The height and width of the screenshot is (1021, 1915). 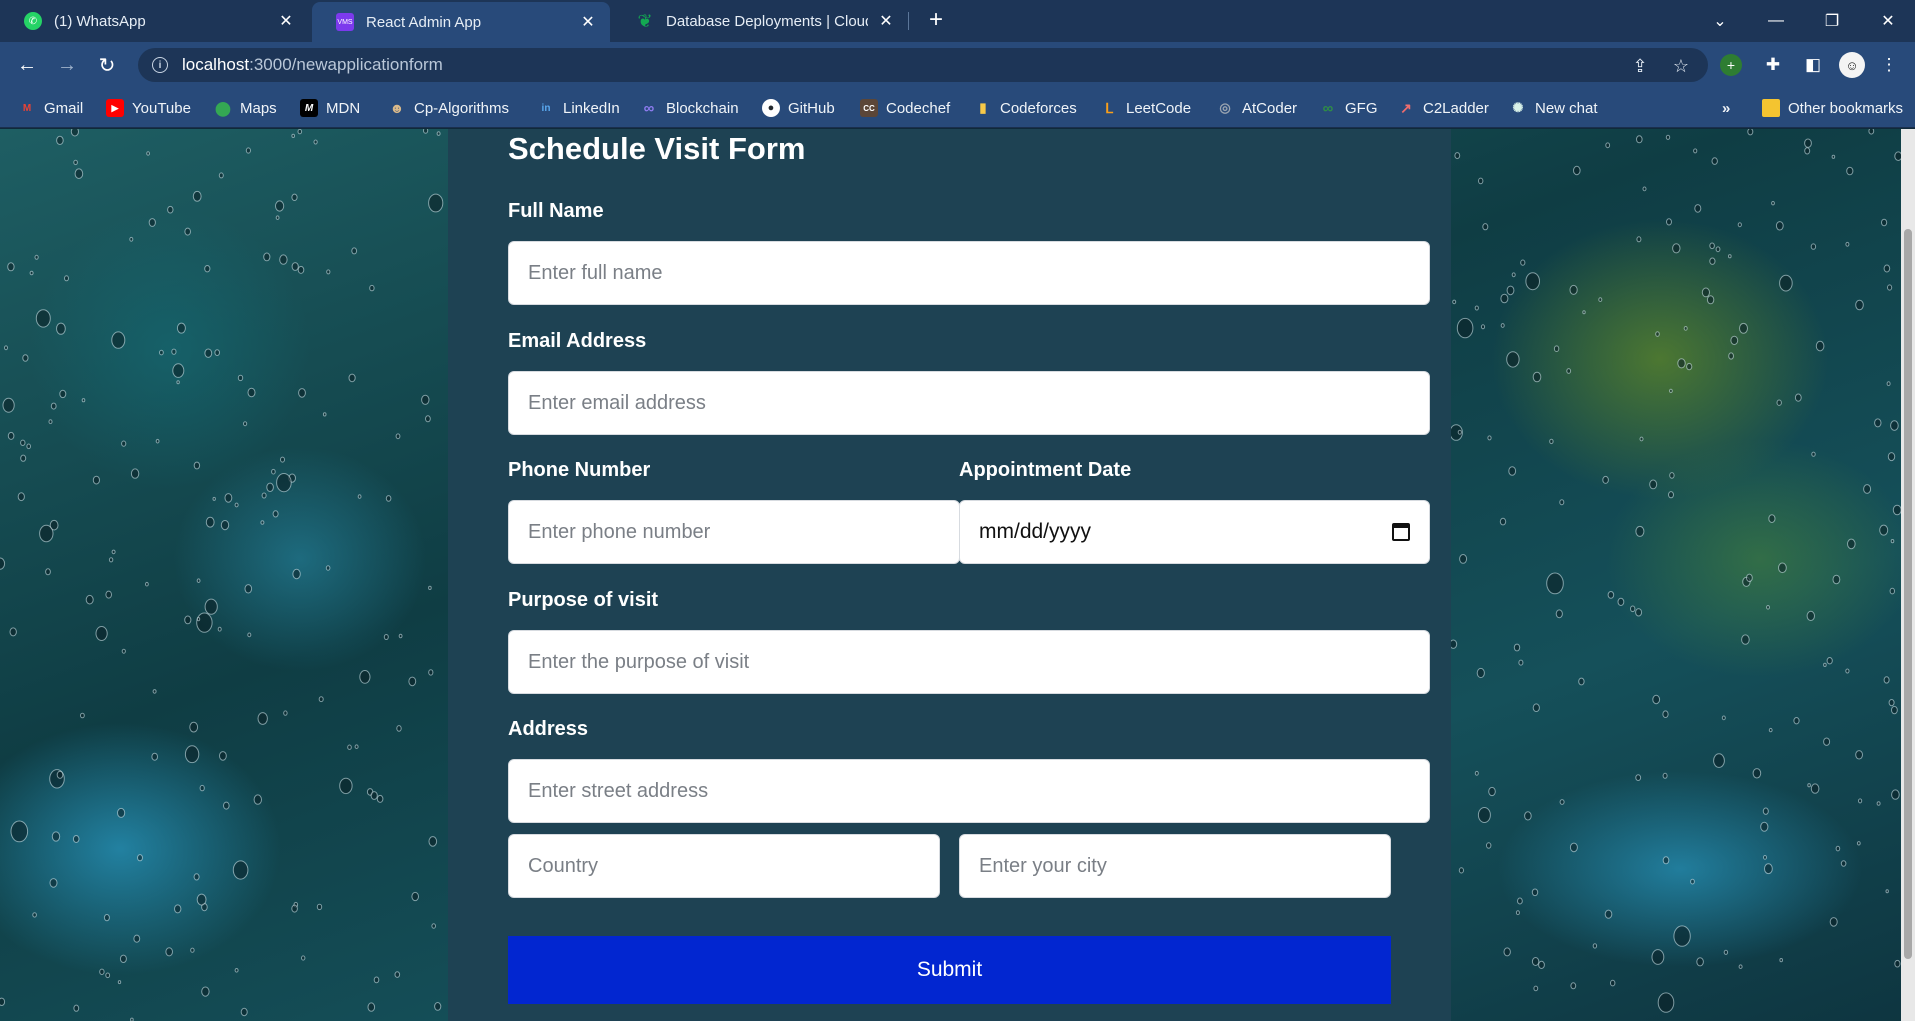 What do you see at coordinates (969, 403) in the screenshot?
I see `email-address-input` at bounding box center [969, 403].